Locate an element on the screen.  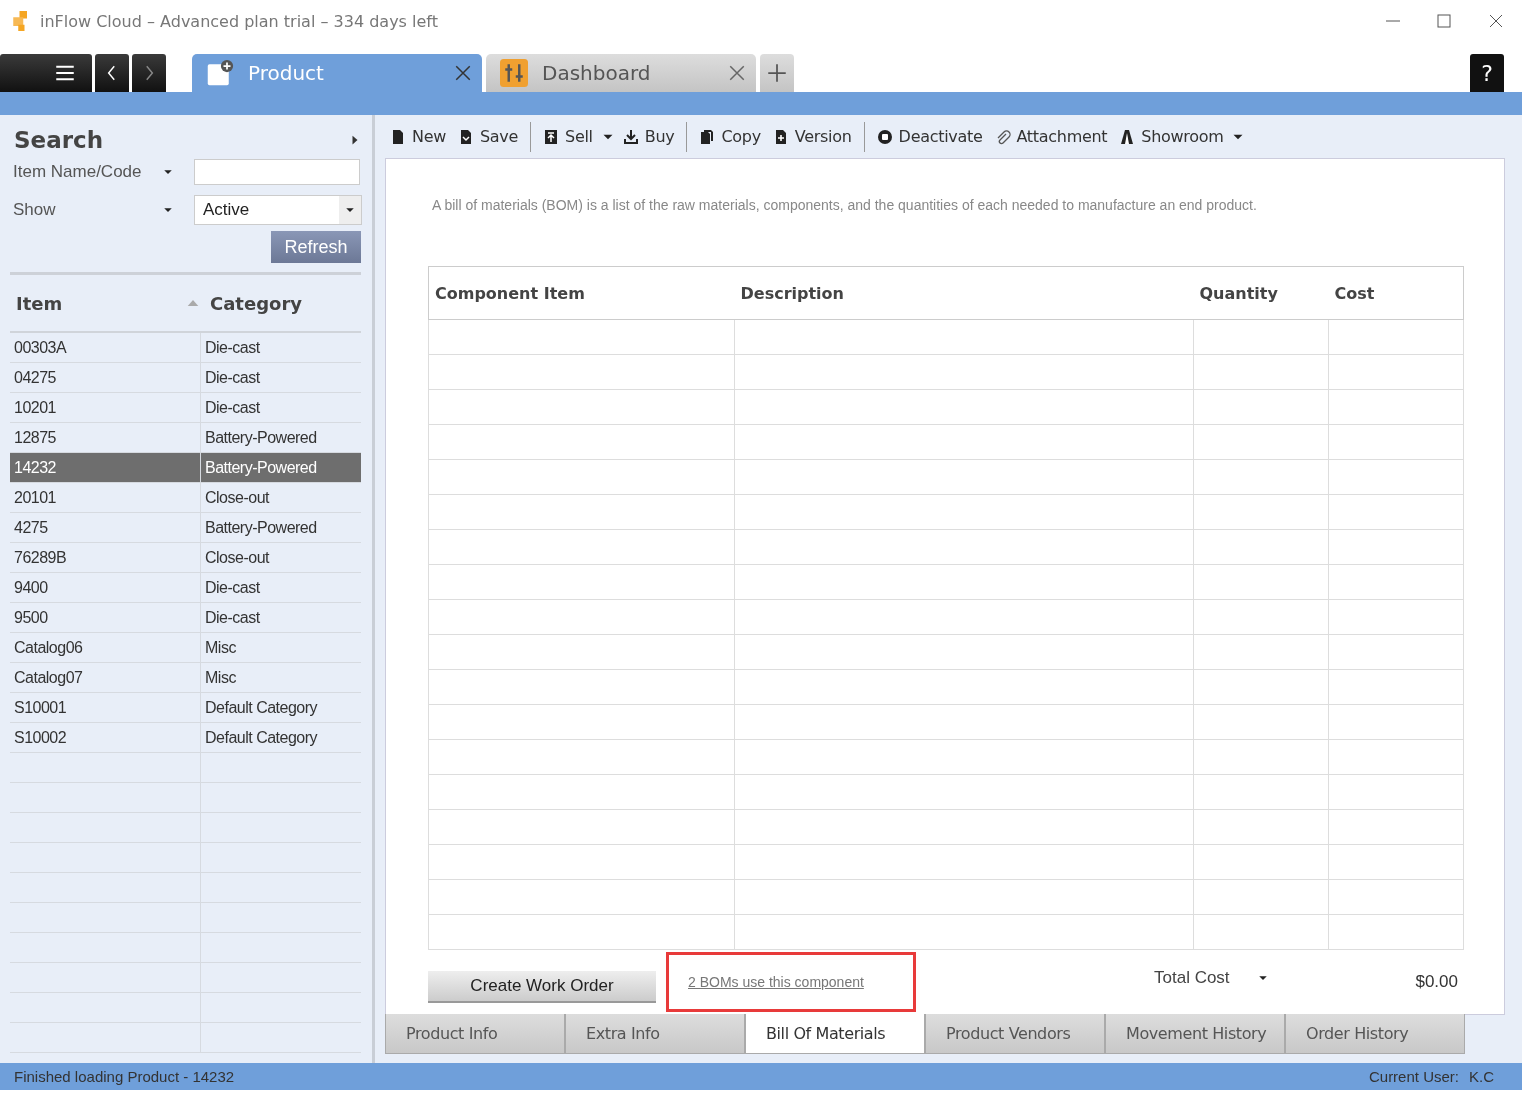
item-row: 20101 Close-out is located at coordinates (185, 498).